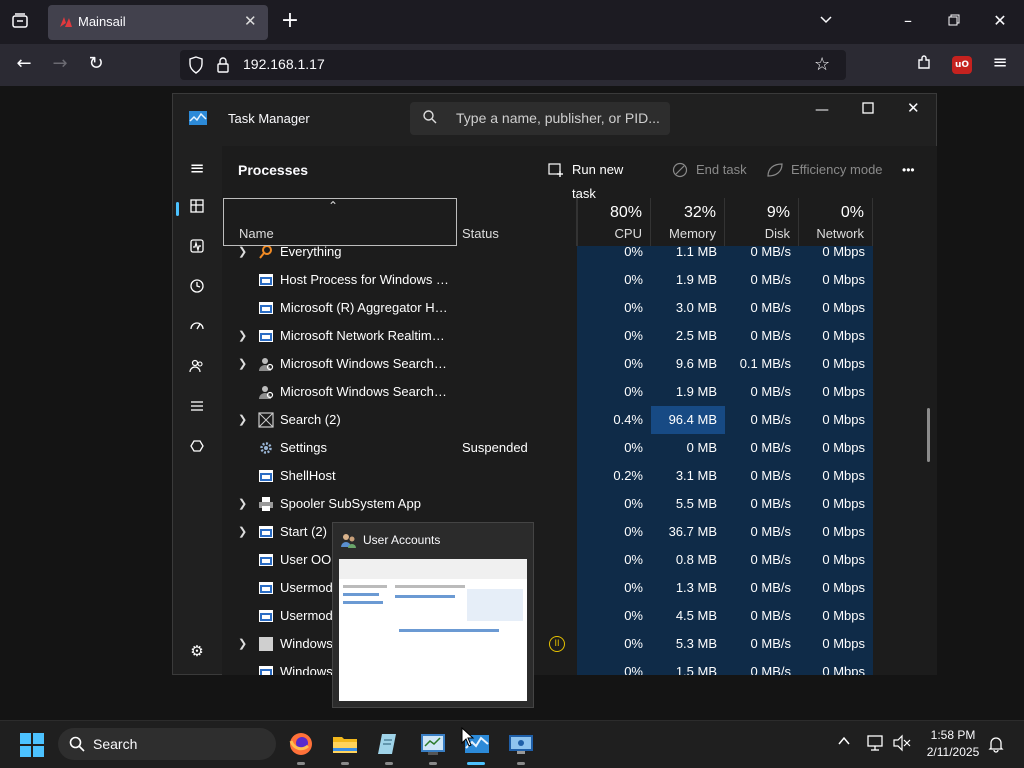 The height and width of the screenshot is (768, 1024). Describe the element at coordinates (340, 222) in the screenshot. I see `name-column-header: ⌃ Name` at that location.